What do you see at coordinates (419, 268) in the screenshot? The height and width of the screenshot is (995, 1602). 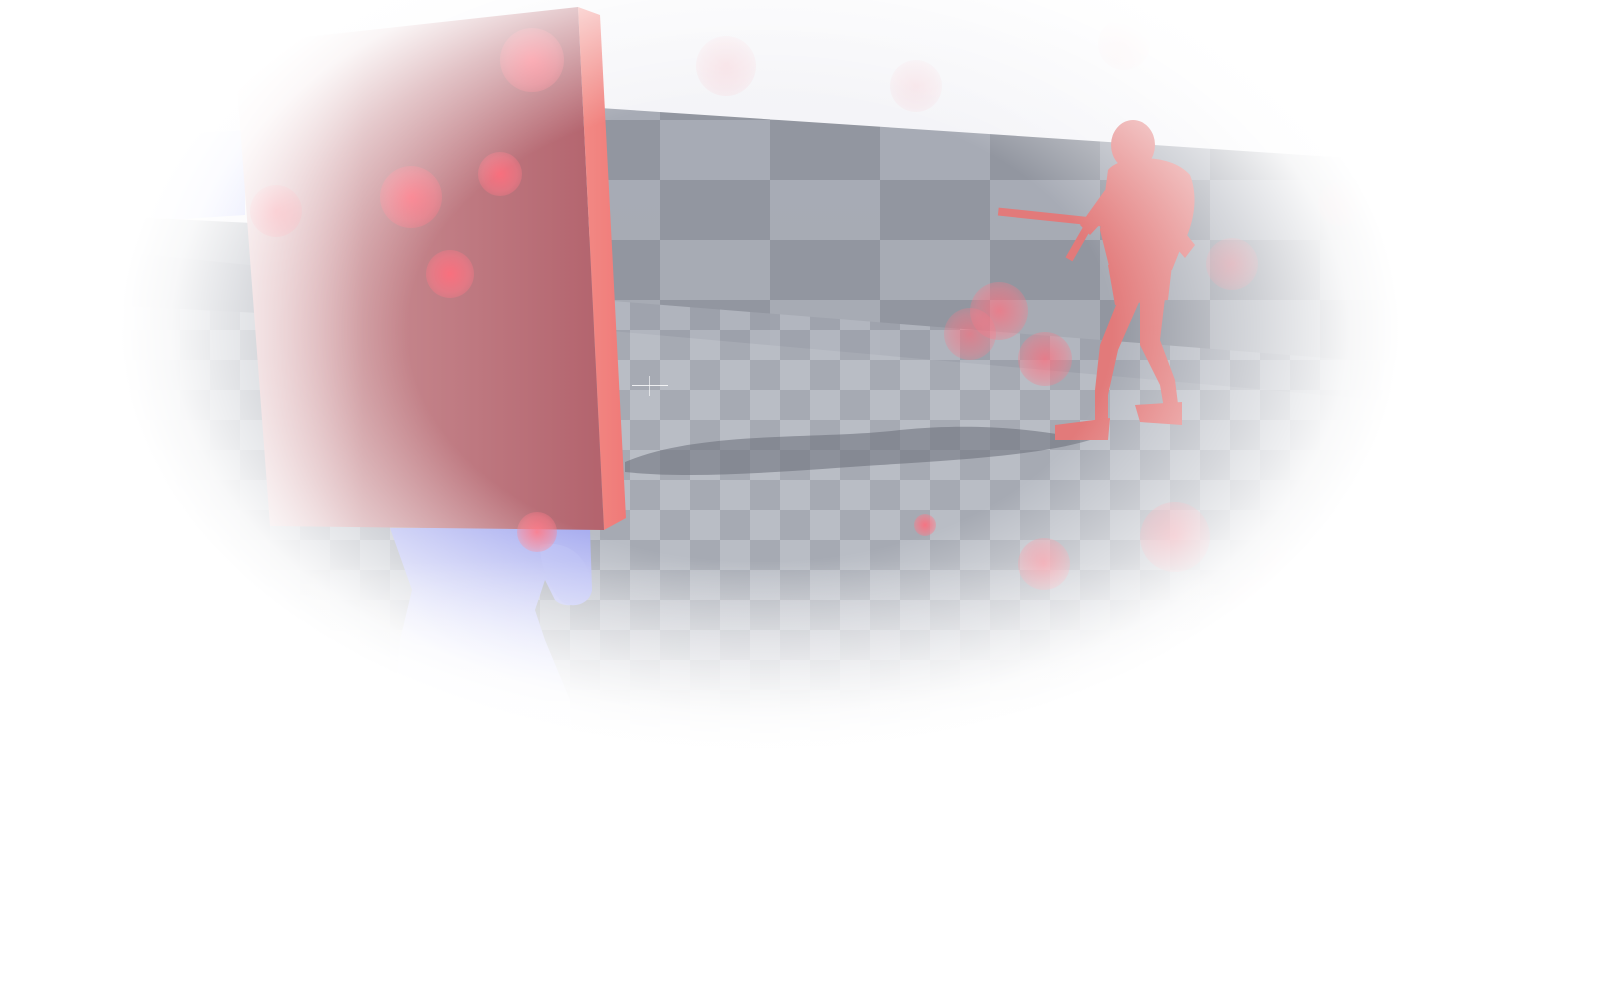 I see `cover-block-face` at bounding box center [419, 268].